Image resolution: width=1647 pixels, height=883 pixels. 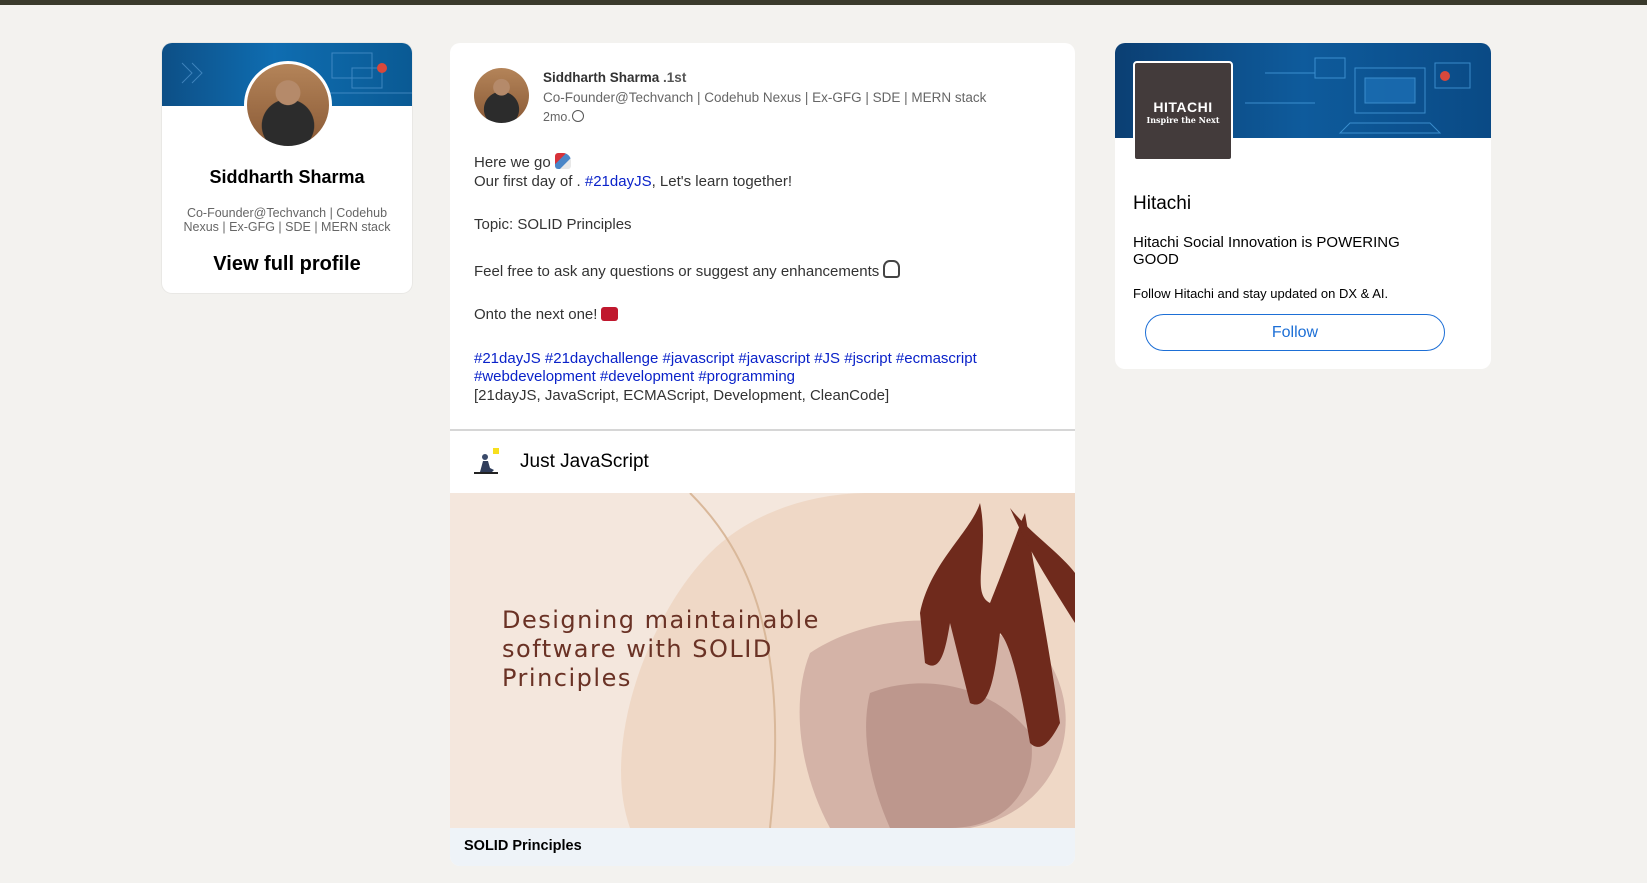 I want to click on post-author-name: Siddharth Sharma .1st, so click(x=614, y=77).